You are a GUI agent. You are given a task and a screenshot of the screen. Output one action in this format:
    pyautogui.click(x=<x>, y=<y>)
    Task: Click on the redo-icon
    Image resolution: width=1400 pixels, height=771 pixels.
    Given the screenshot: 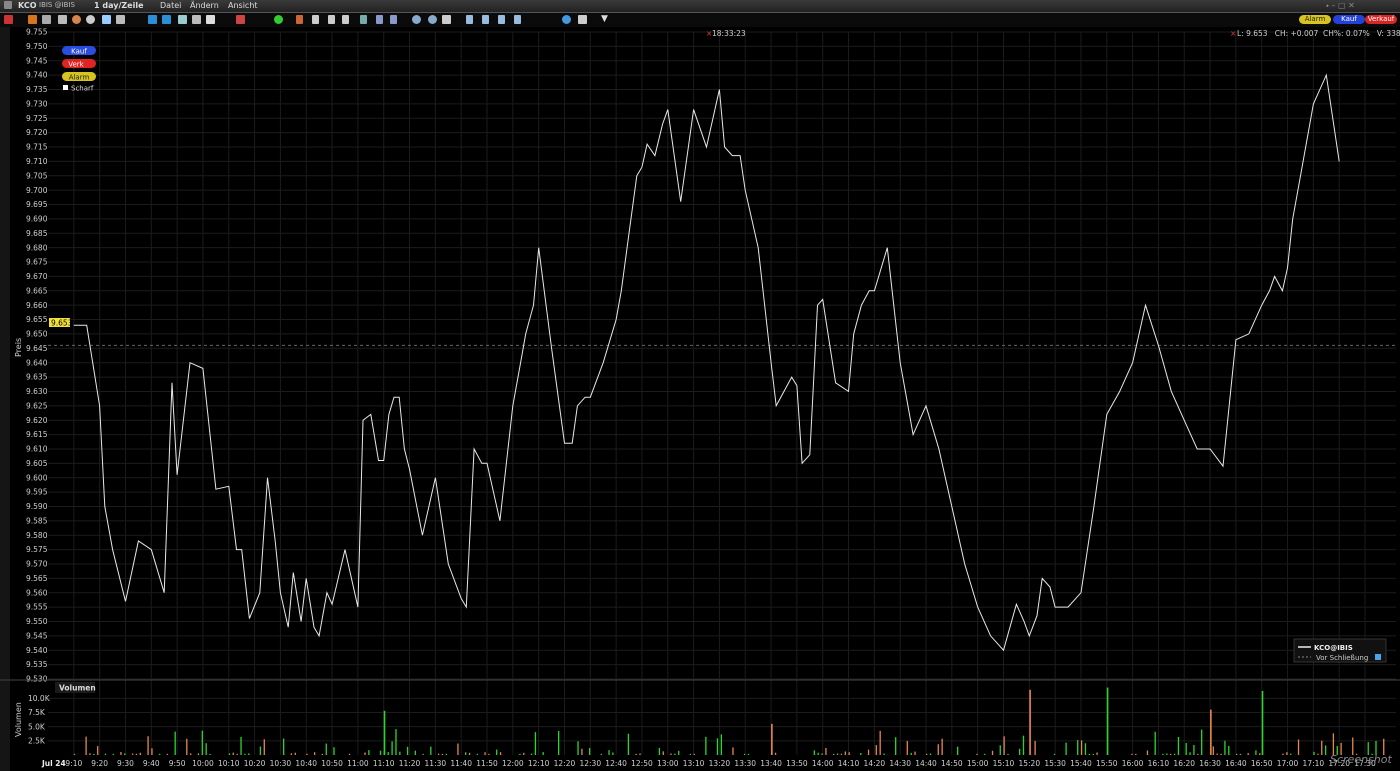 What is the action you would take?
    pyautogui.click(x=345, y=19)
    